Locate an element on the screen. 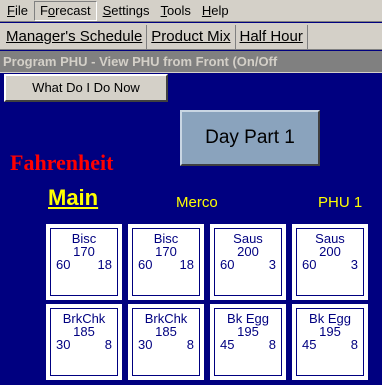  menu-help: Help is located at coordinates (215, 11).